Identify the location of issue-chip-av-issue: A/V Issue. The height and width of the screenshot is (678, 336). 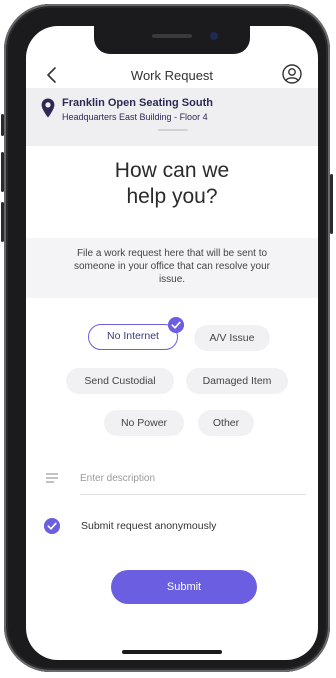
(232, 338).